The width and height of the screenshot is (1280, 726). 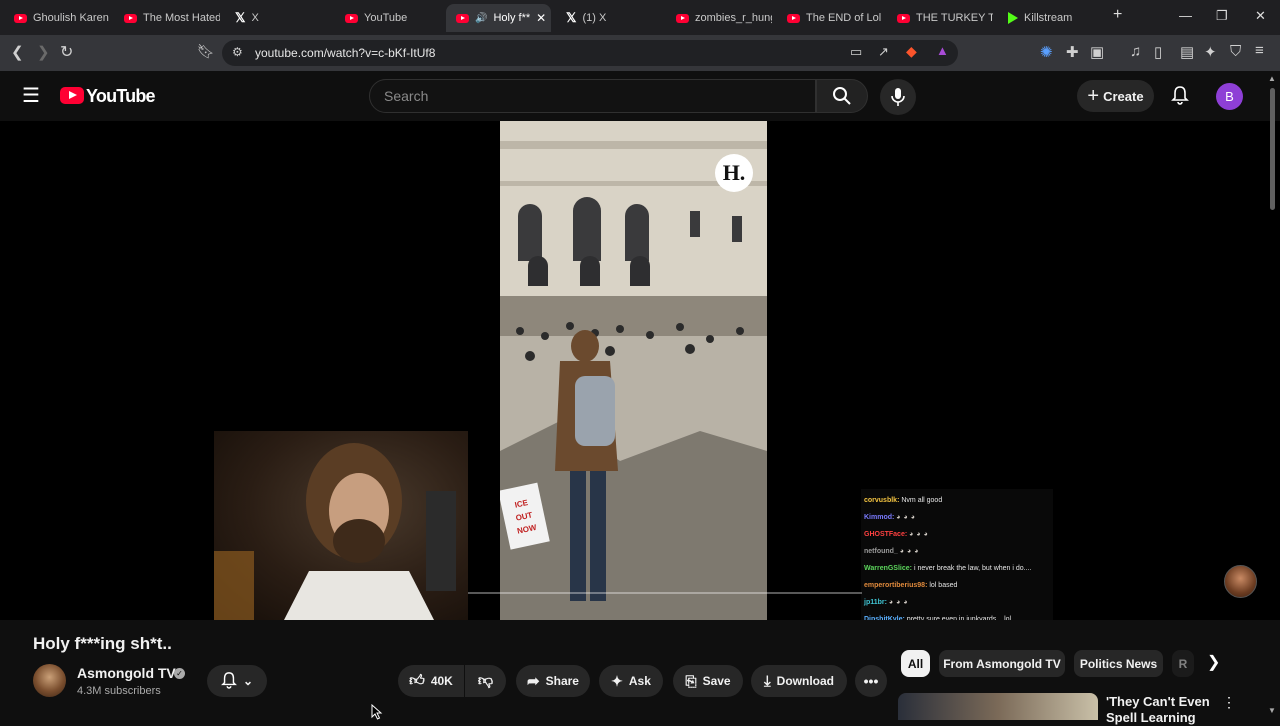 What do you see at coordinates (1117, 15) in the screenshot?
I see `new-tab-icon: +` at bounding box center [1117, 15].